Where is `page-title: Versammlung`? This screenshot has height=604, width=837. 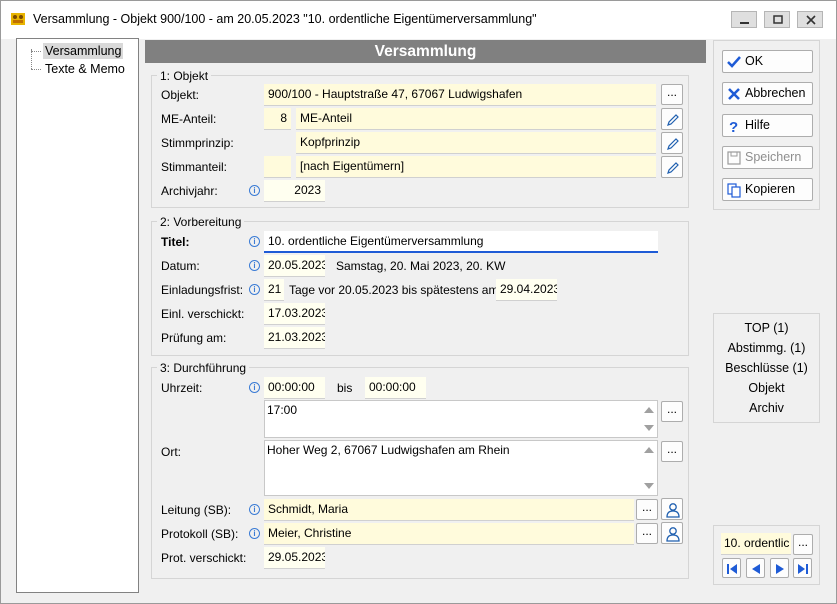
page-title: Versammlung is located at coordinates (425, 51).